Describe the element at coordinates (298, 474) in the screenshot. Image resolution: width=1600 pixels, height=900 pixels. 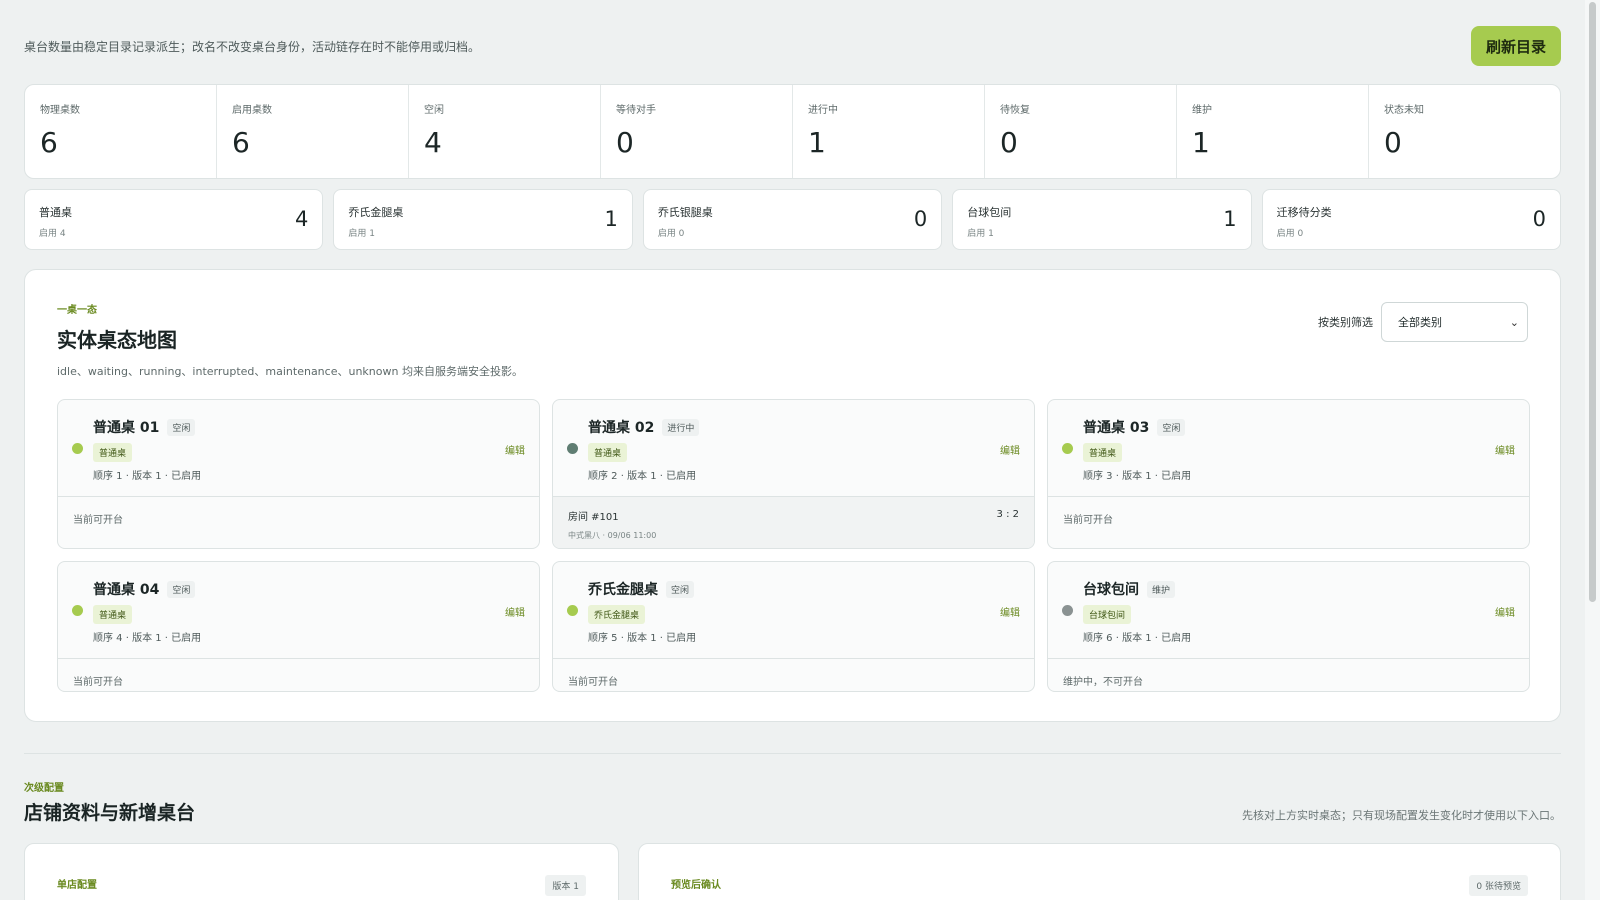
I see `table-card: 普通桌 01 空闲 普通桌 顺序 1 · 版本 1 · 已启用 编辑 当前可开台` at that location.